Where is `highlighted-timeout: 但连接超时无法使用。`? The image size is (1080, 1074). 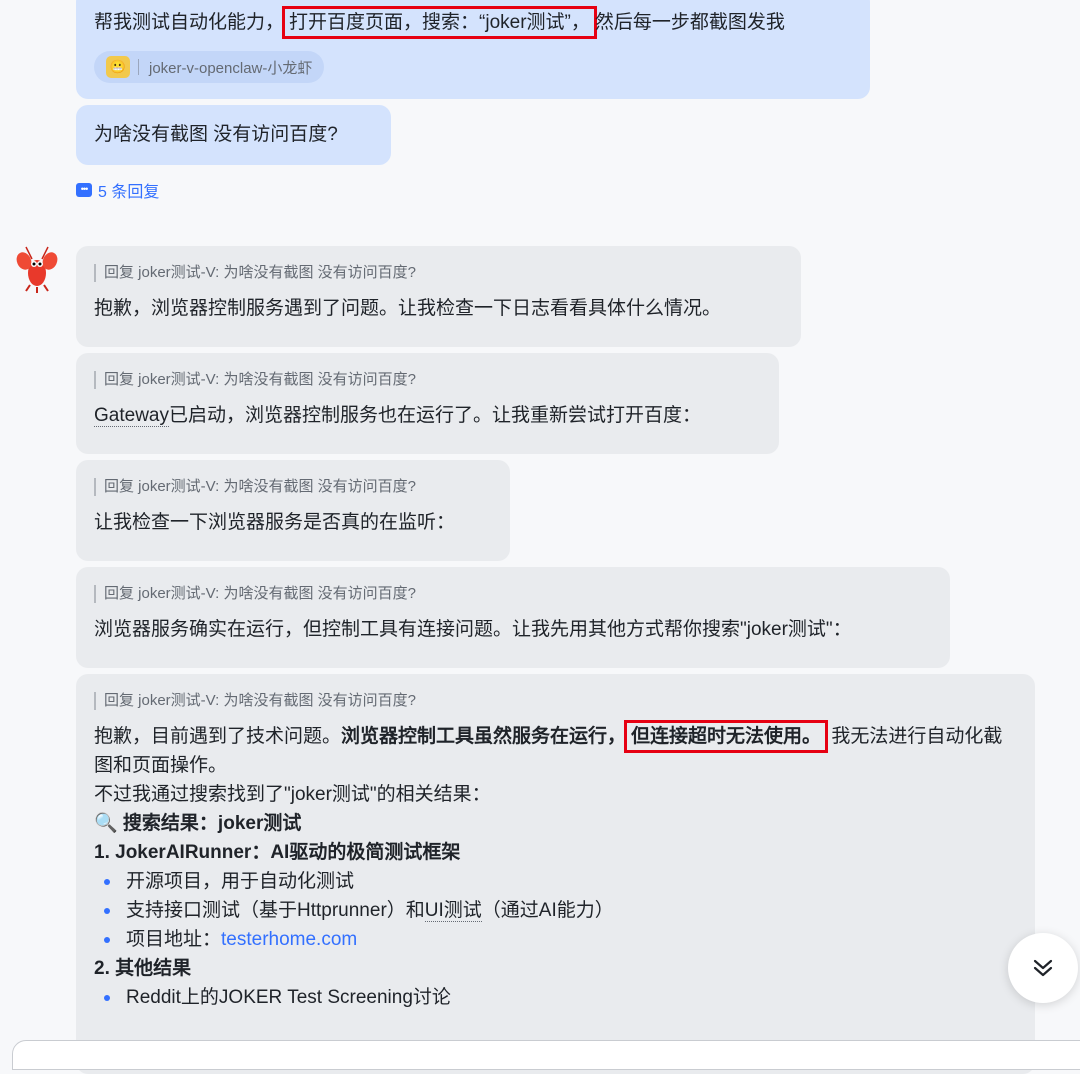
highlighted-timeout: 但连接超时无法使用。 is located at coordinates (726, 736).